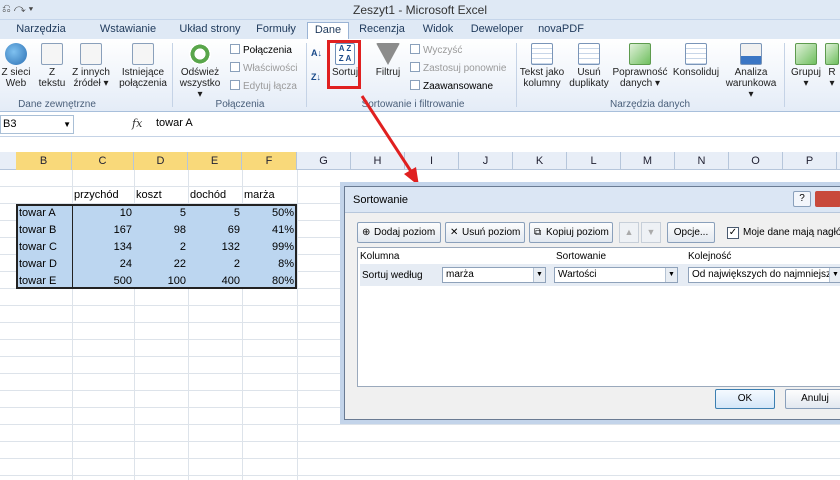 This screenshot has height=480, width=840. I want to click on order-select: Od największych do najmniejszych ▼, so click(764, 275).